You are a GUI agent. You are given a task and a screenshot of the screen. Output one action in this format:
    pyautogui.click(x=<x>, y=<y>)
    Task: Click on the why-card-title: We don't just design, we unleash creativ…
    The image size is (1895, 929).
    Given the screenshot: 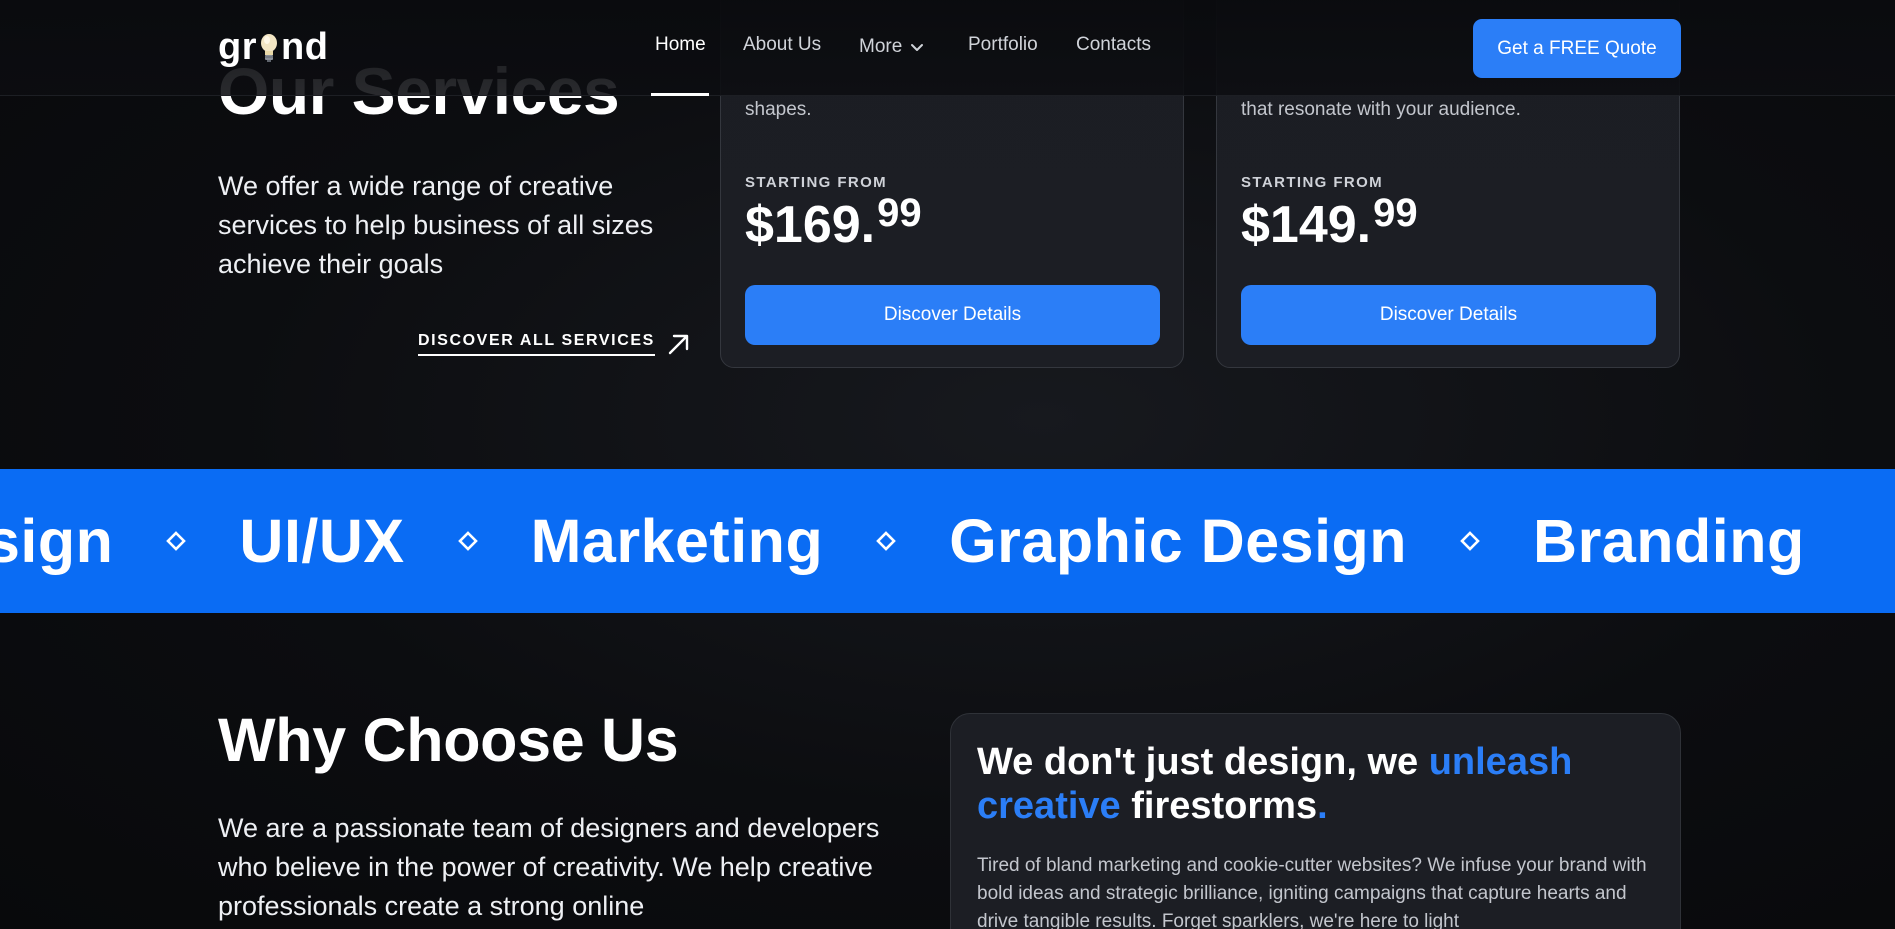 What is the action you would take?
    pyautogui.click(x=1297, y=784)
    